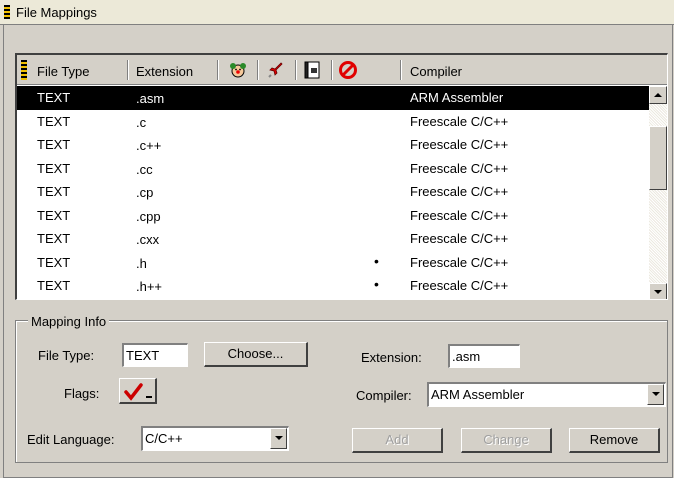 This screenshot has height=478, width=674. Describe the element at coordinates (150, 98) in the screenshot. I see `cell-extension: .asm` at that location.